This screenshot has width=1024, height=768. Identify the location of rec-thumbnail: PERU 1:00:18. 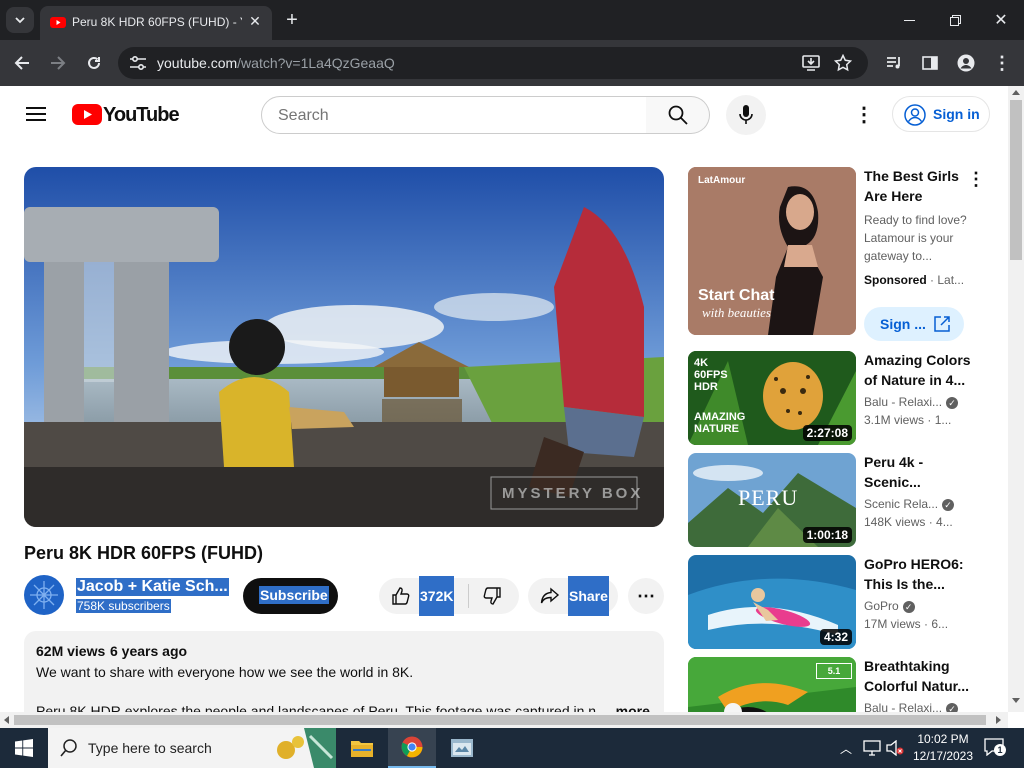
(772, 500).